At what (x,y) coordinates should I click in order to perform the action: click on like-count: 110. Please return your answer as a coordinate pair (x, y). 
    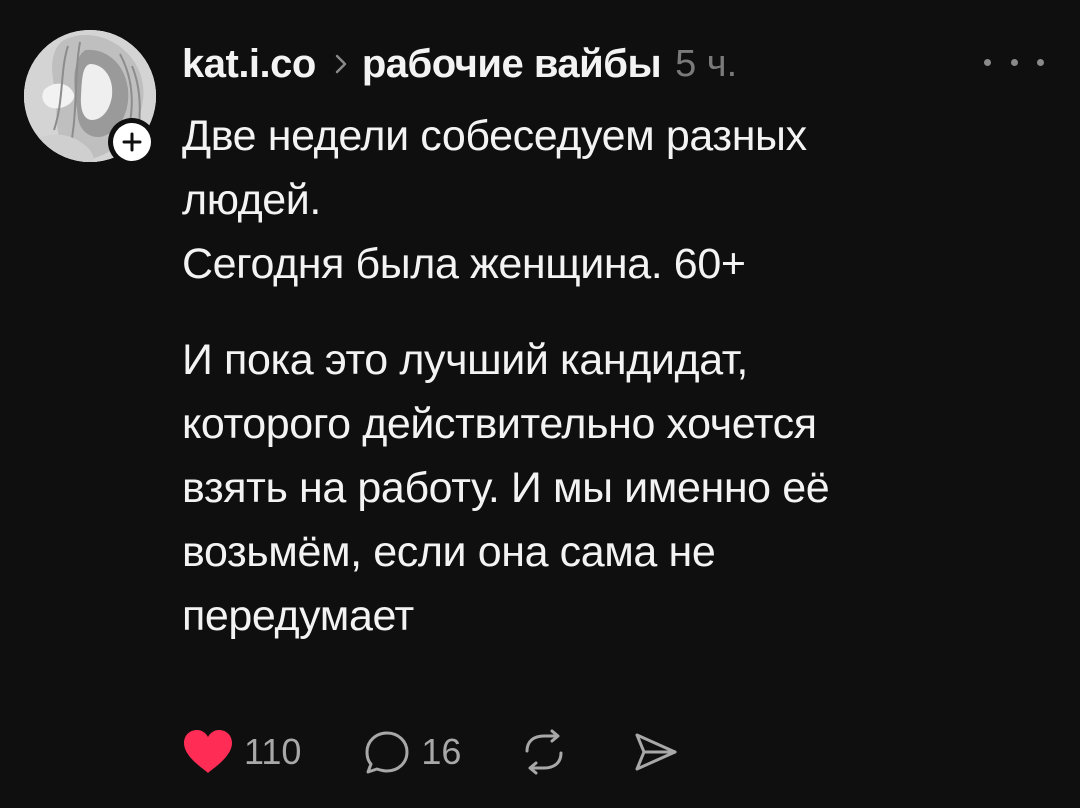
    Looking at the image, I should click on (273, 751).